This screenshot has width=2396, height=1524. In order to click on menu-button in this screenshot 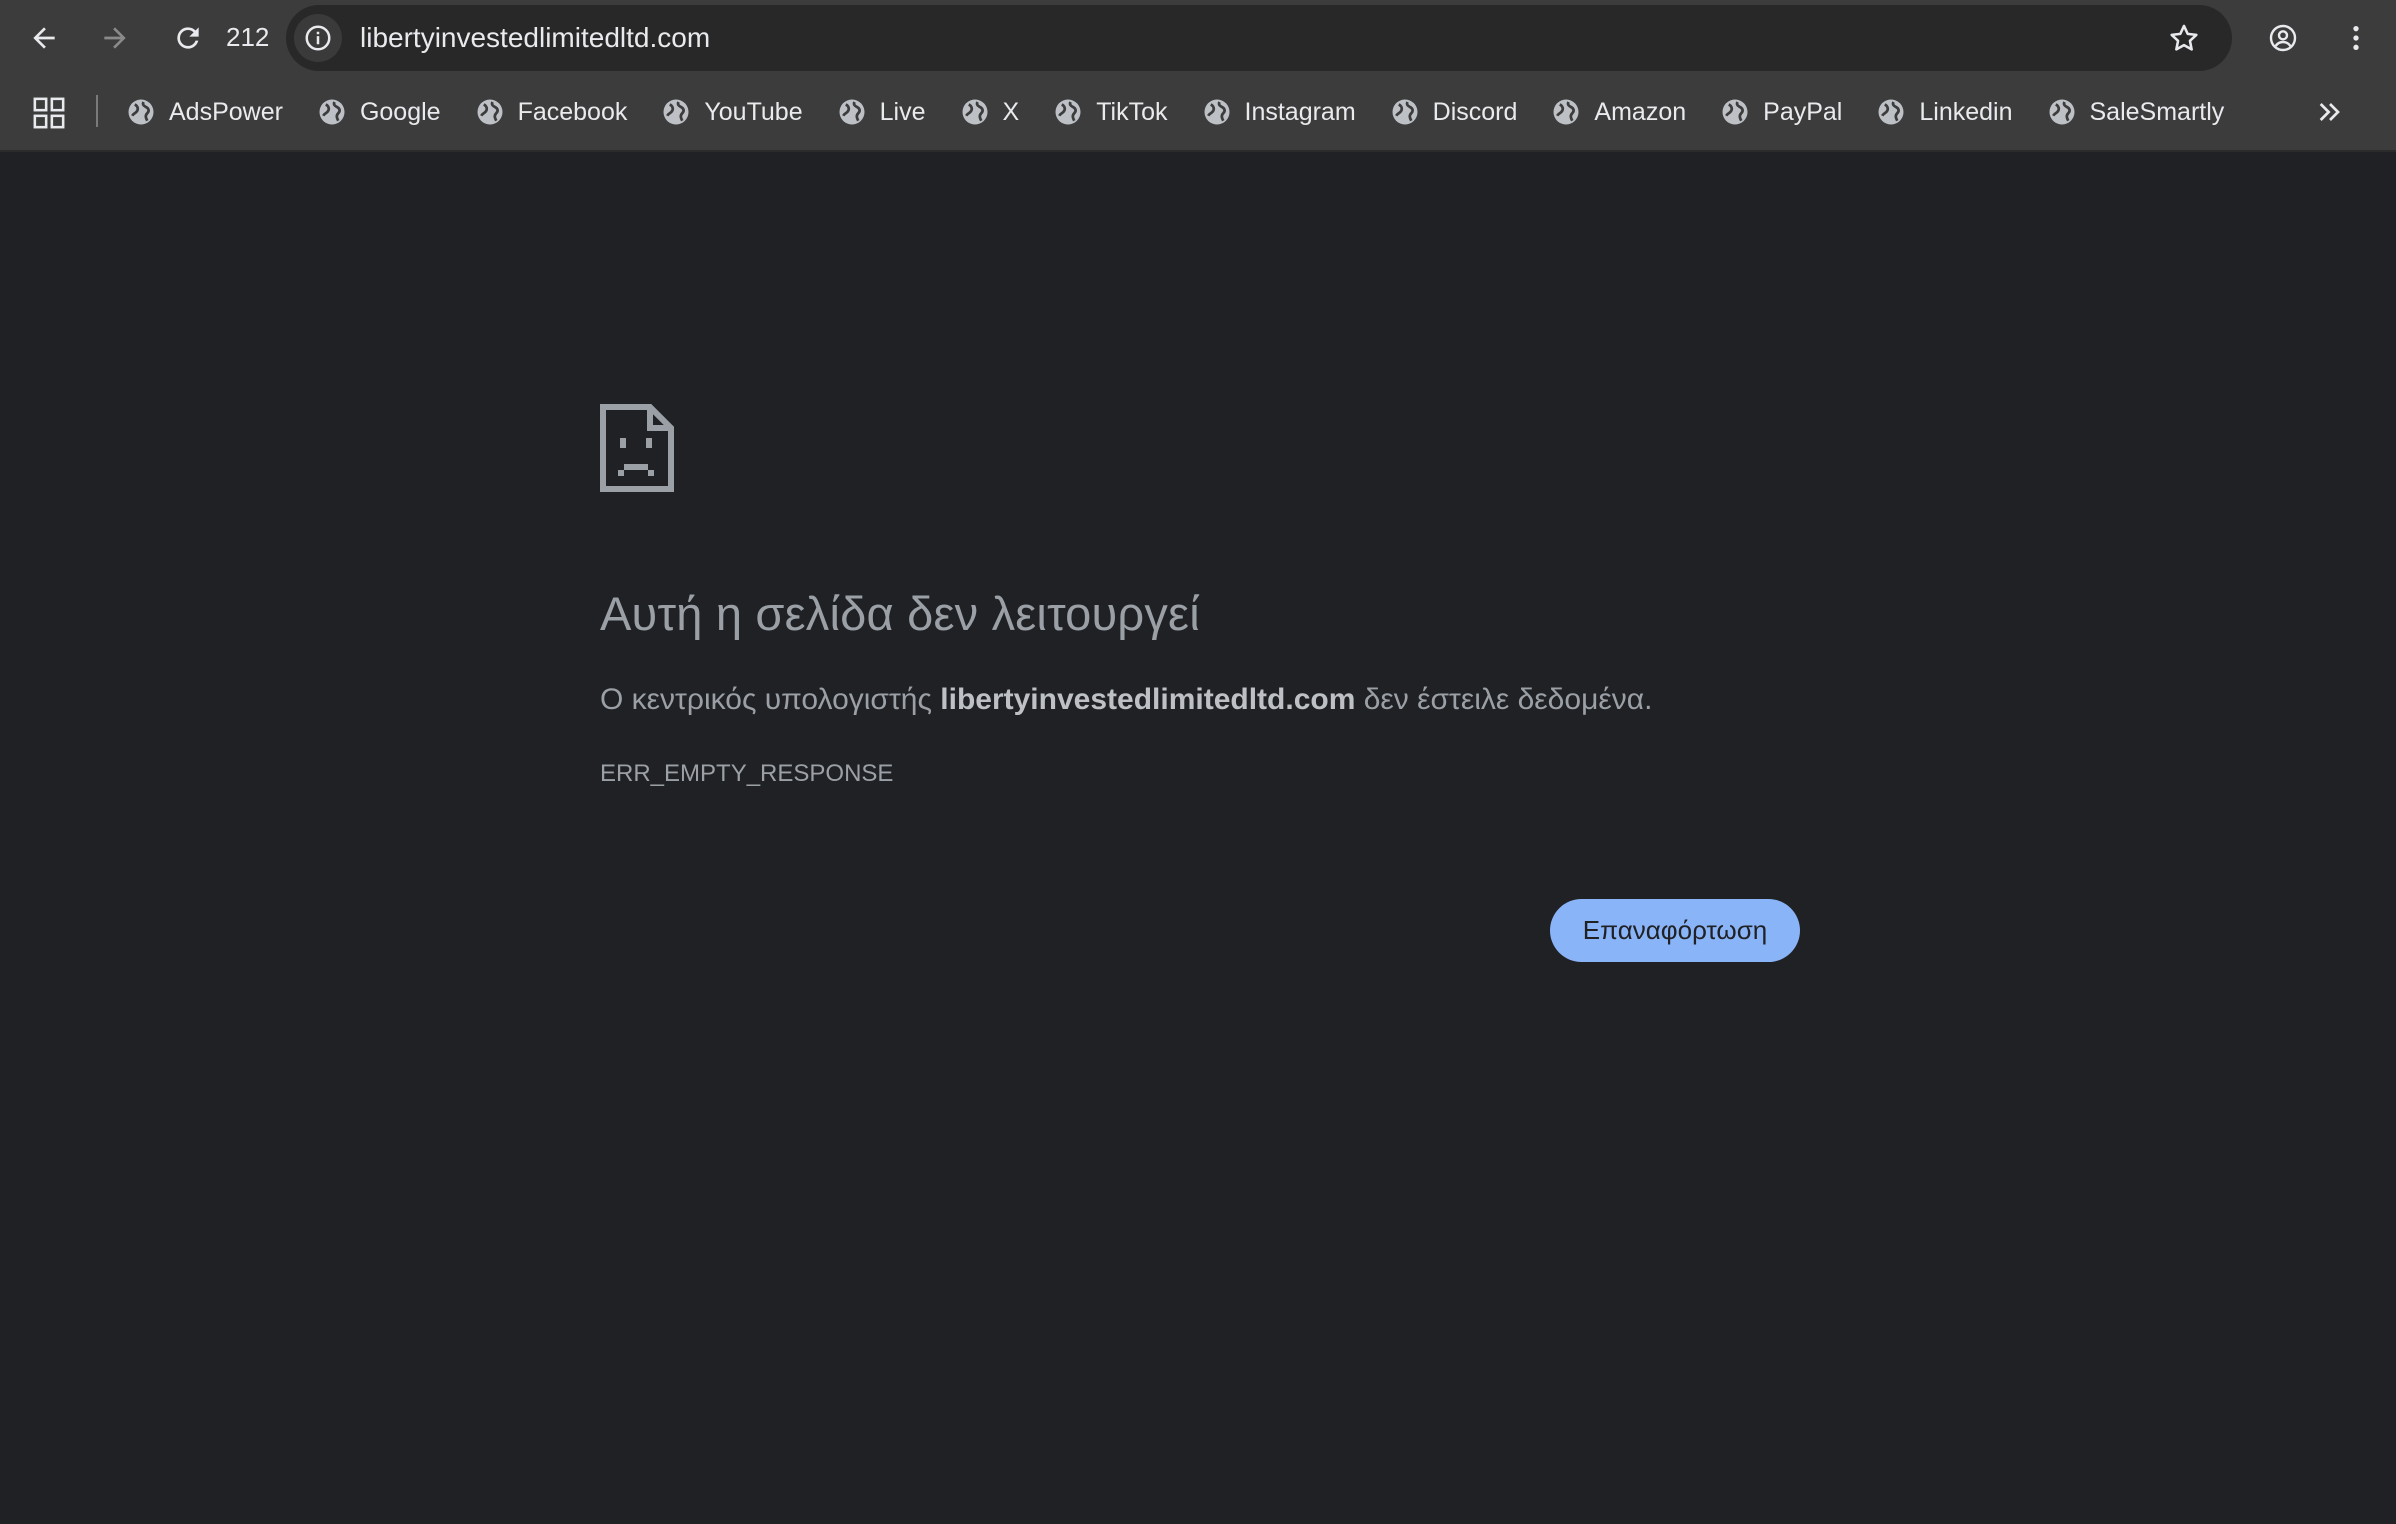, I will do `click(2356, 38)`.